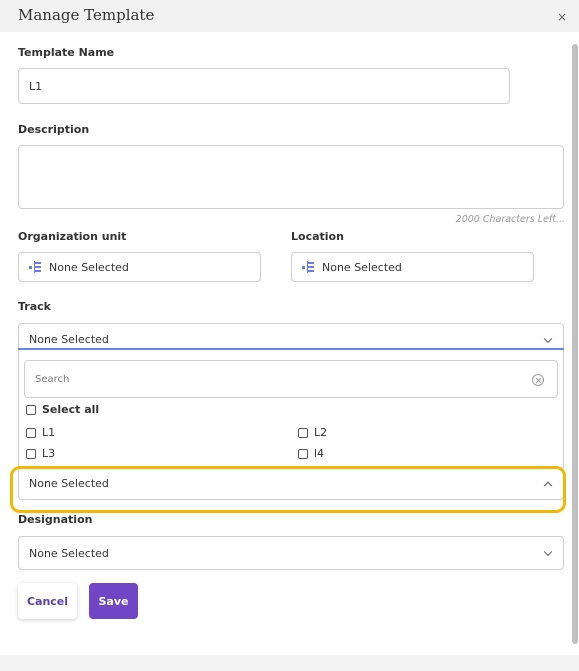 The image size is (579, 671). I want to click on option-l1: L1, so click(40, 432).